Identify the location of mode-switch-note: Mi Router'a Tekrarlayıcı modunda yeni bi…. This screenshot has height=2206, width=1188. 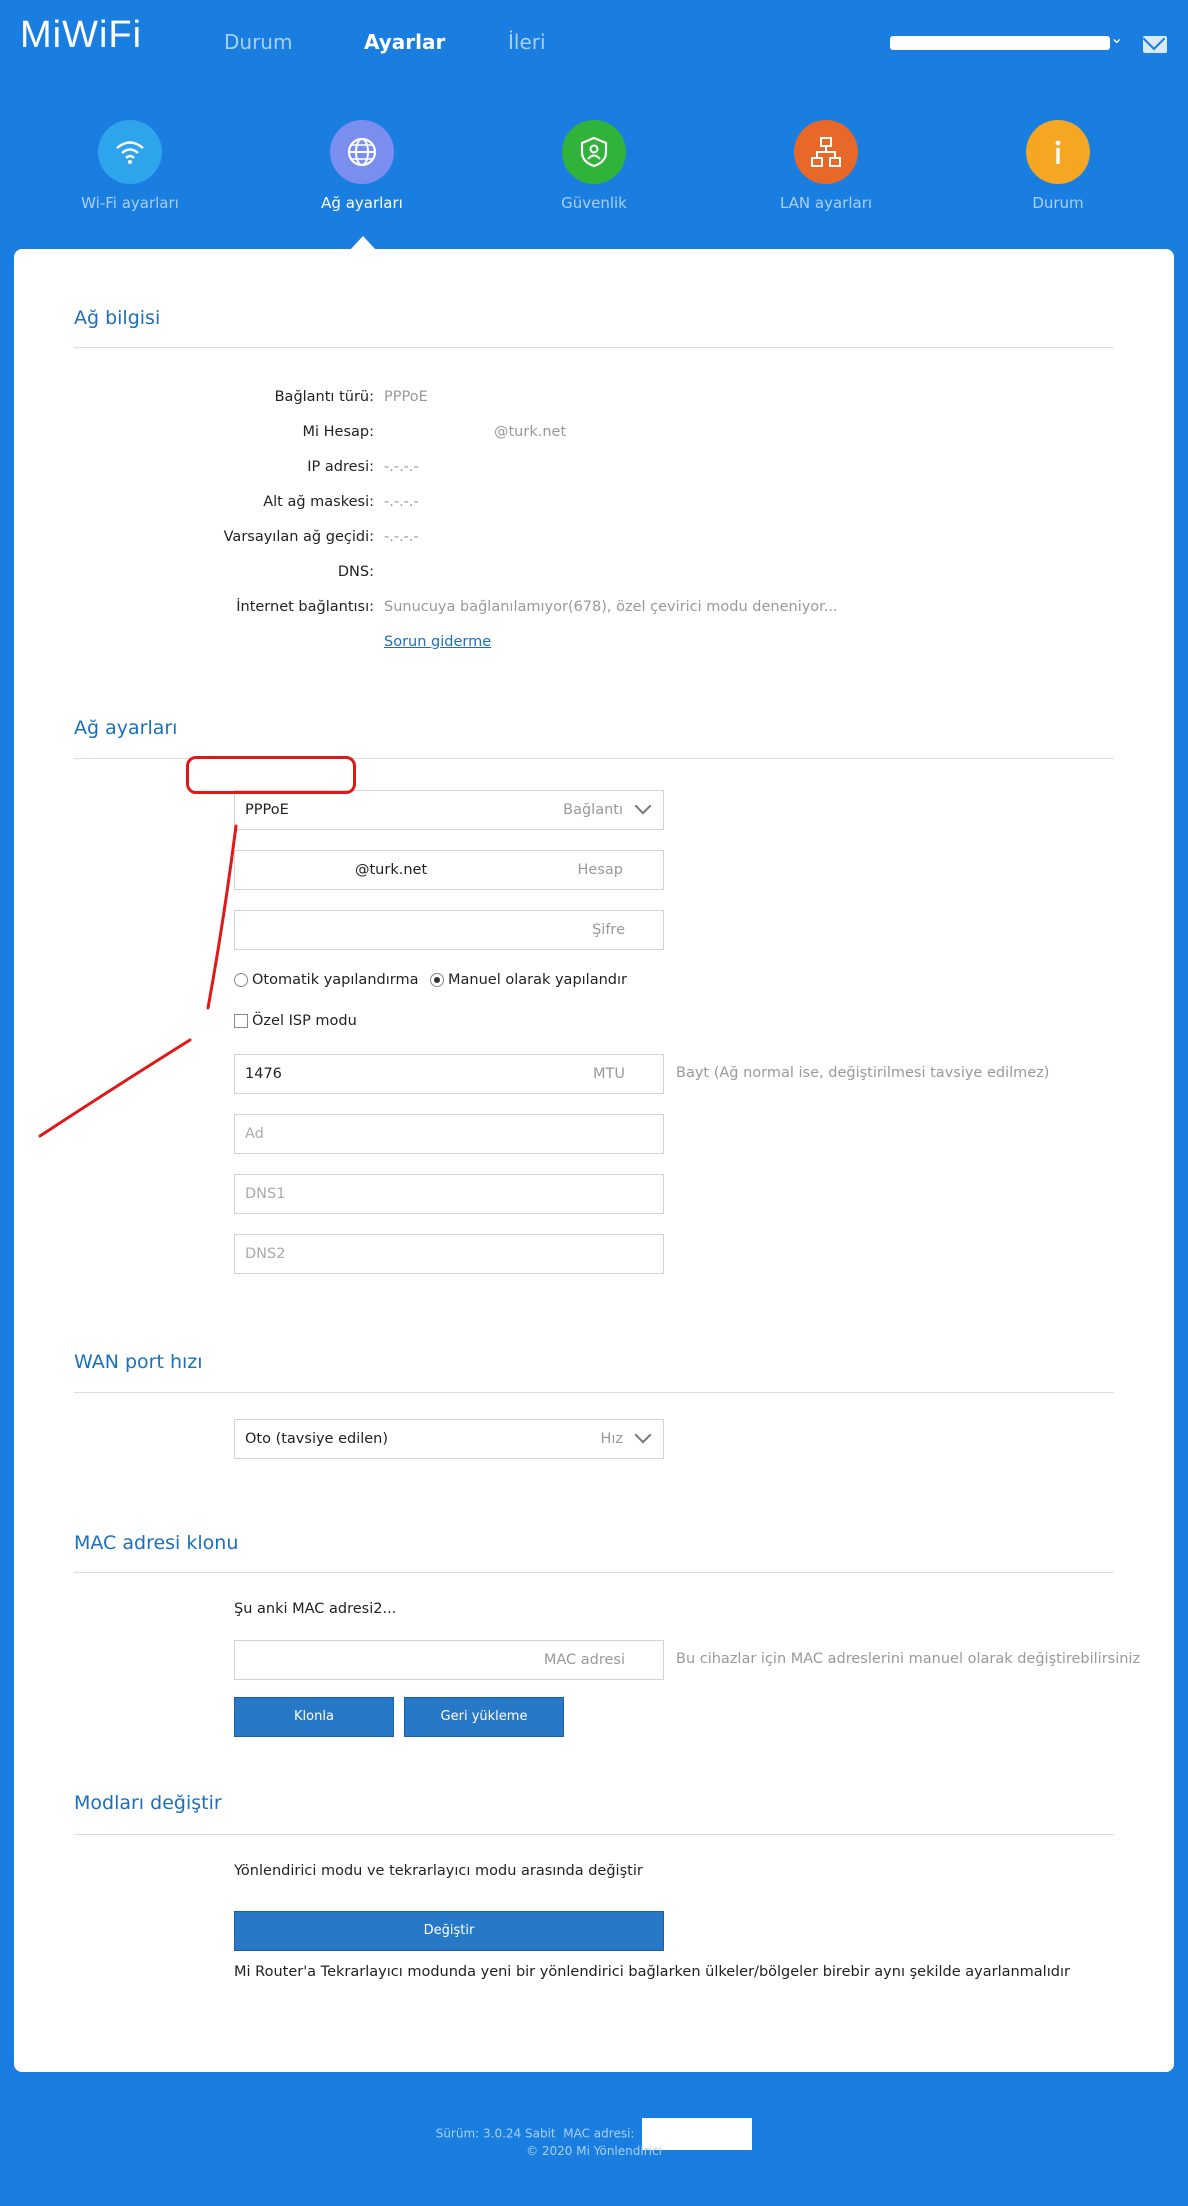
(652, 1972).